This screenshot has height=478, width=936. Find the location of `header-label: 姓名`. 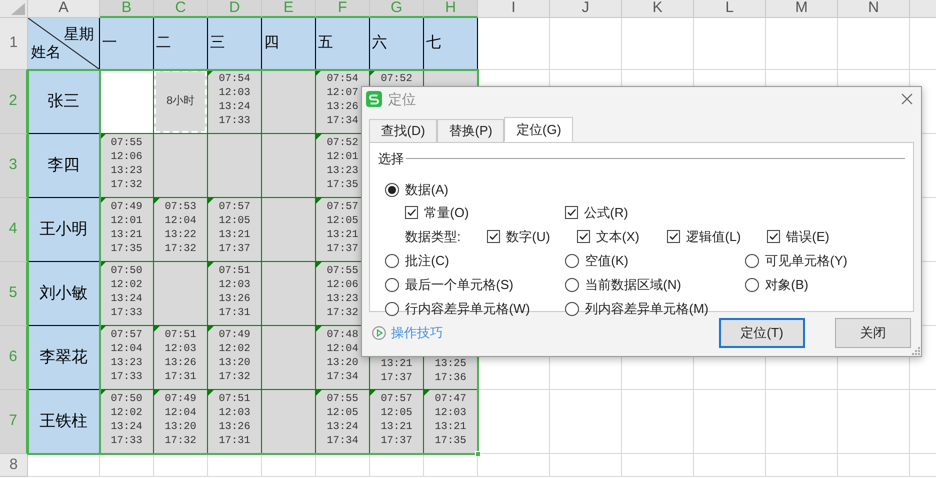

header-label: 姓名 is located at coordinates (46, 52).